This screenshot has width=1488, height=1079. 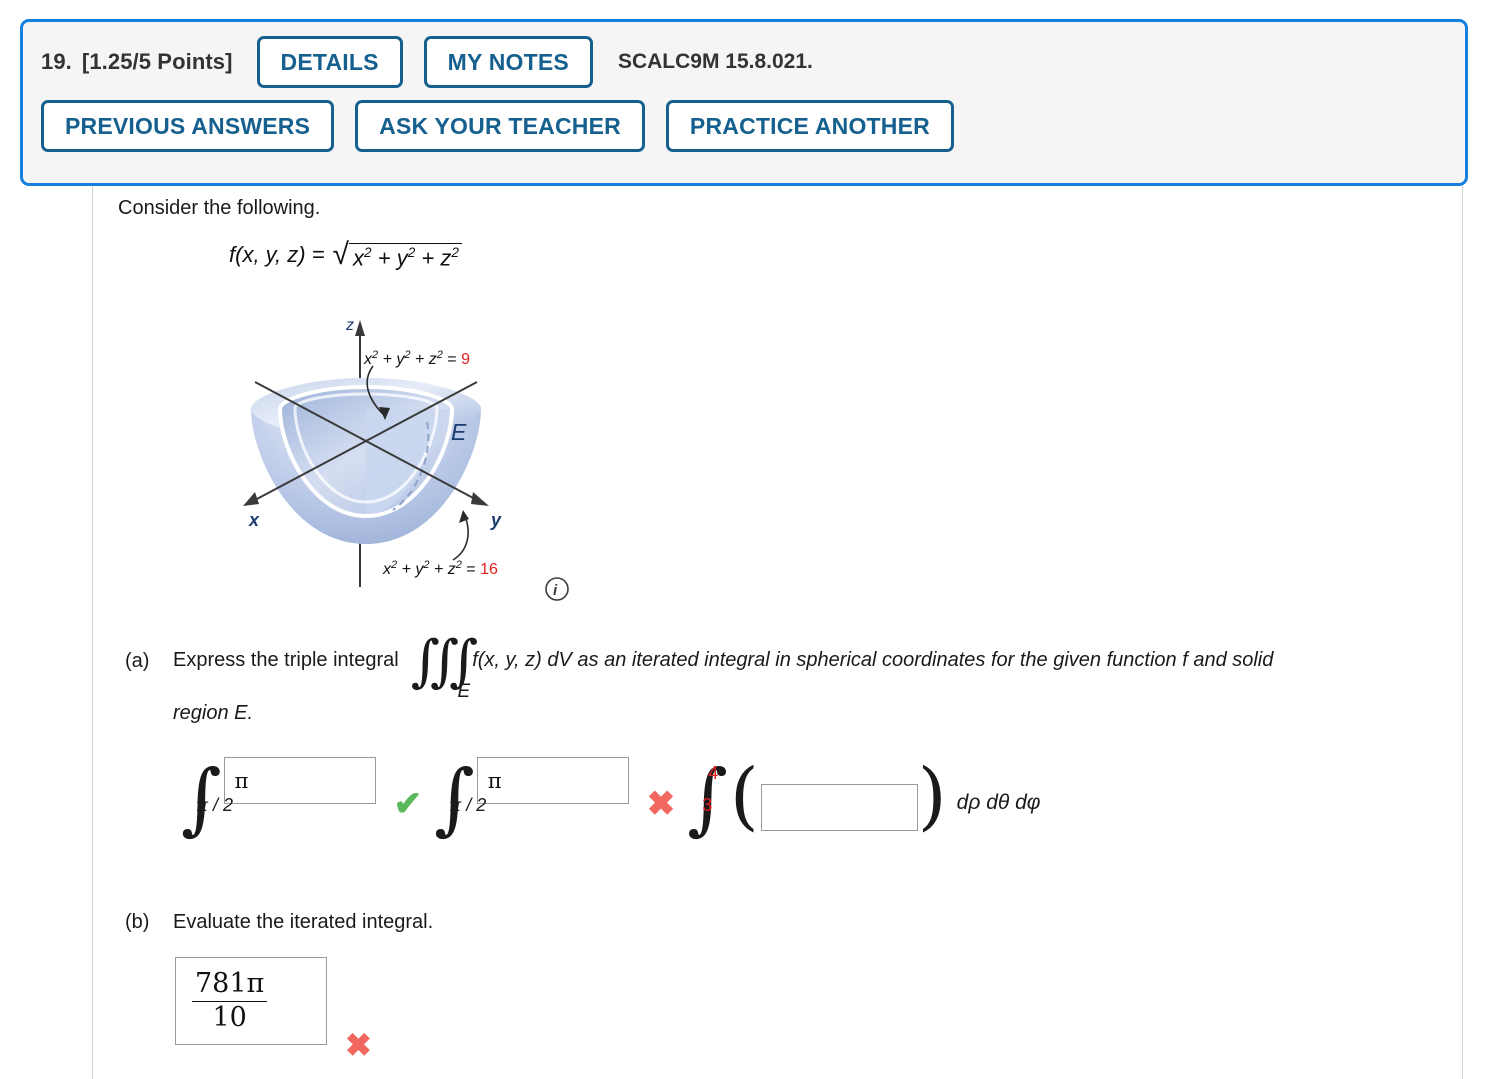 What do you see at coordinates (254, 520) in the screenshot?
I see `x-axis-label: x` at bounding box center [254, 520].